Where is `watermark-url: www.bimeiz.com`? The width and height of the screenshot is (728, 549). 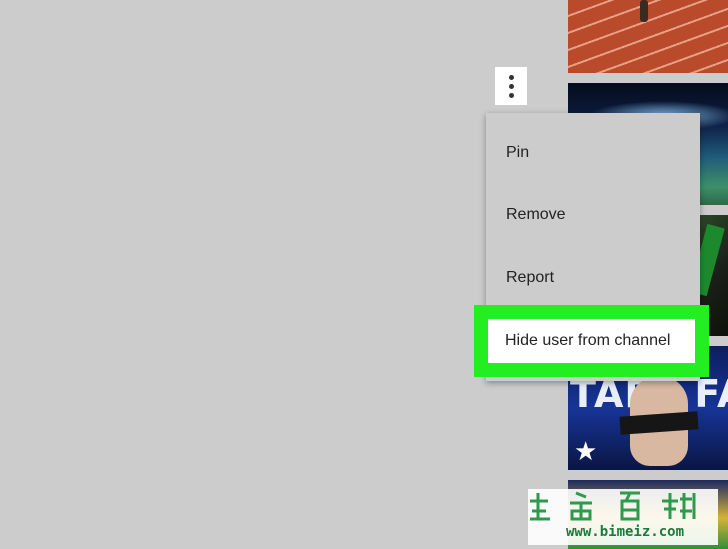 watermark-url: www.bimeiz.com is located at coordinates (625, 532).